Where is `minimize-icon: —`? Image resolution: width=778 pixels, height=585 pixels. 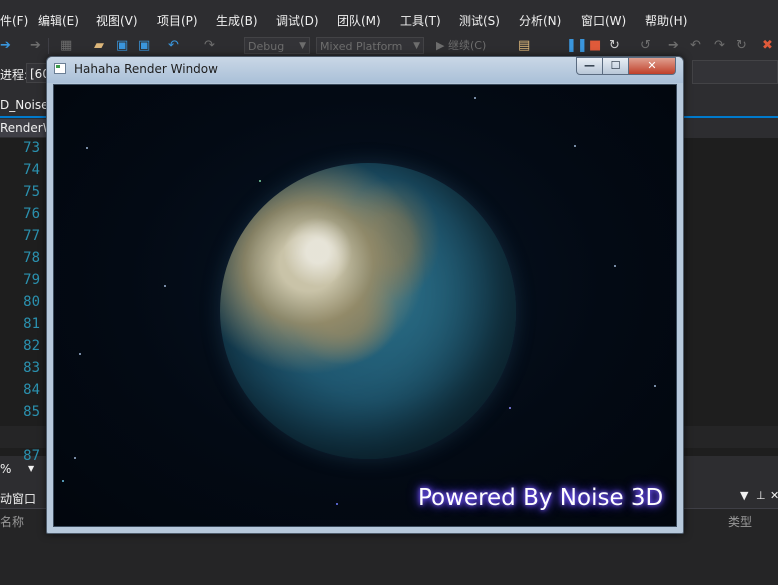 minimize-icon: — is located at coordinates (589, 65).